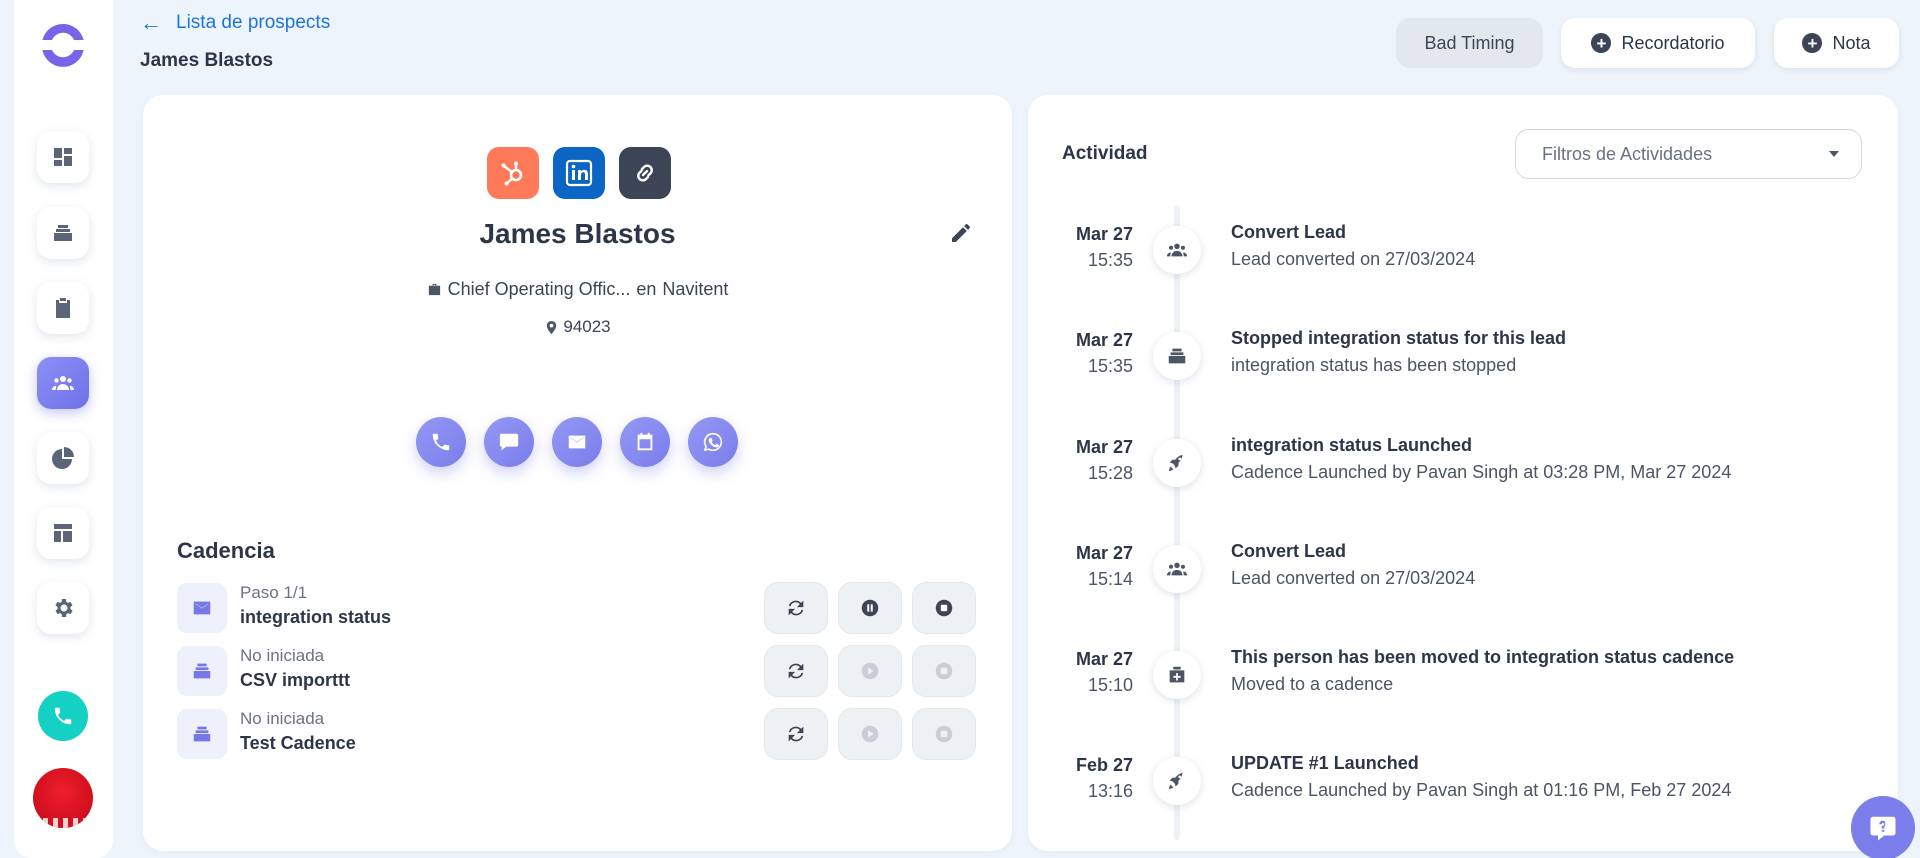 Image resolution: width=1920 pixels, height=858 pixels. What do you see at coordinates (509, 442) in the screenshot?
I see `sms-chat-icon` at bounding box center [509, 442].